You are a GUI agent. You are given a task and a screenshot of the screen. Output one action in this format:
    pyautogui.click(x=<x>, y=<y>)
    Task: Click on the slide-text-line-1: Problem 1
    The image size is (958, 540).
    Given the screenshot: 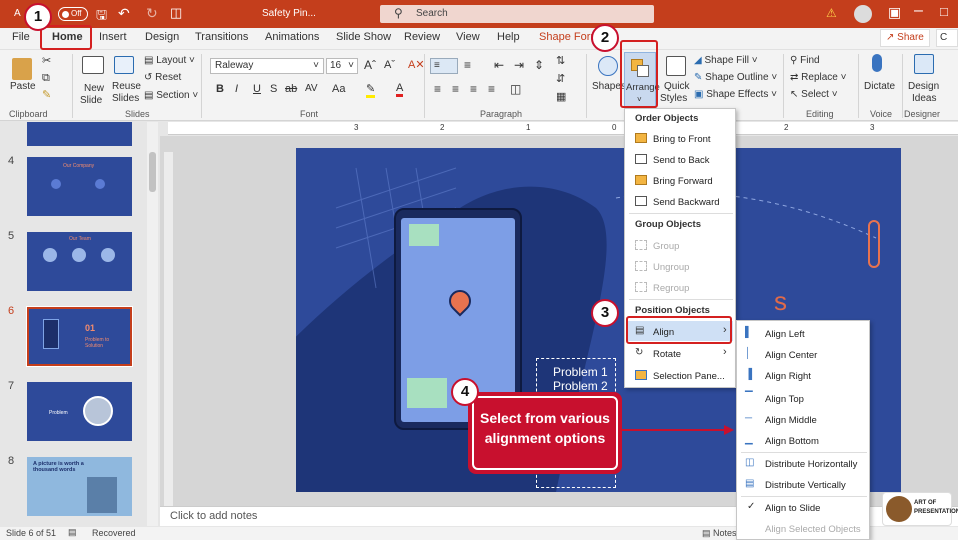 What is the action you would take?
    pyautogui.click(x=580, y=372)
    